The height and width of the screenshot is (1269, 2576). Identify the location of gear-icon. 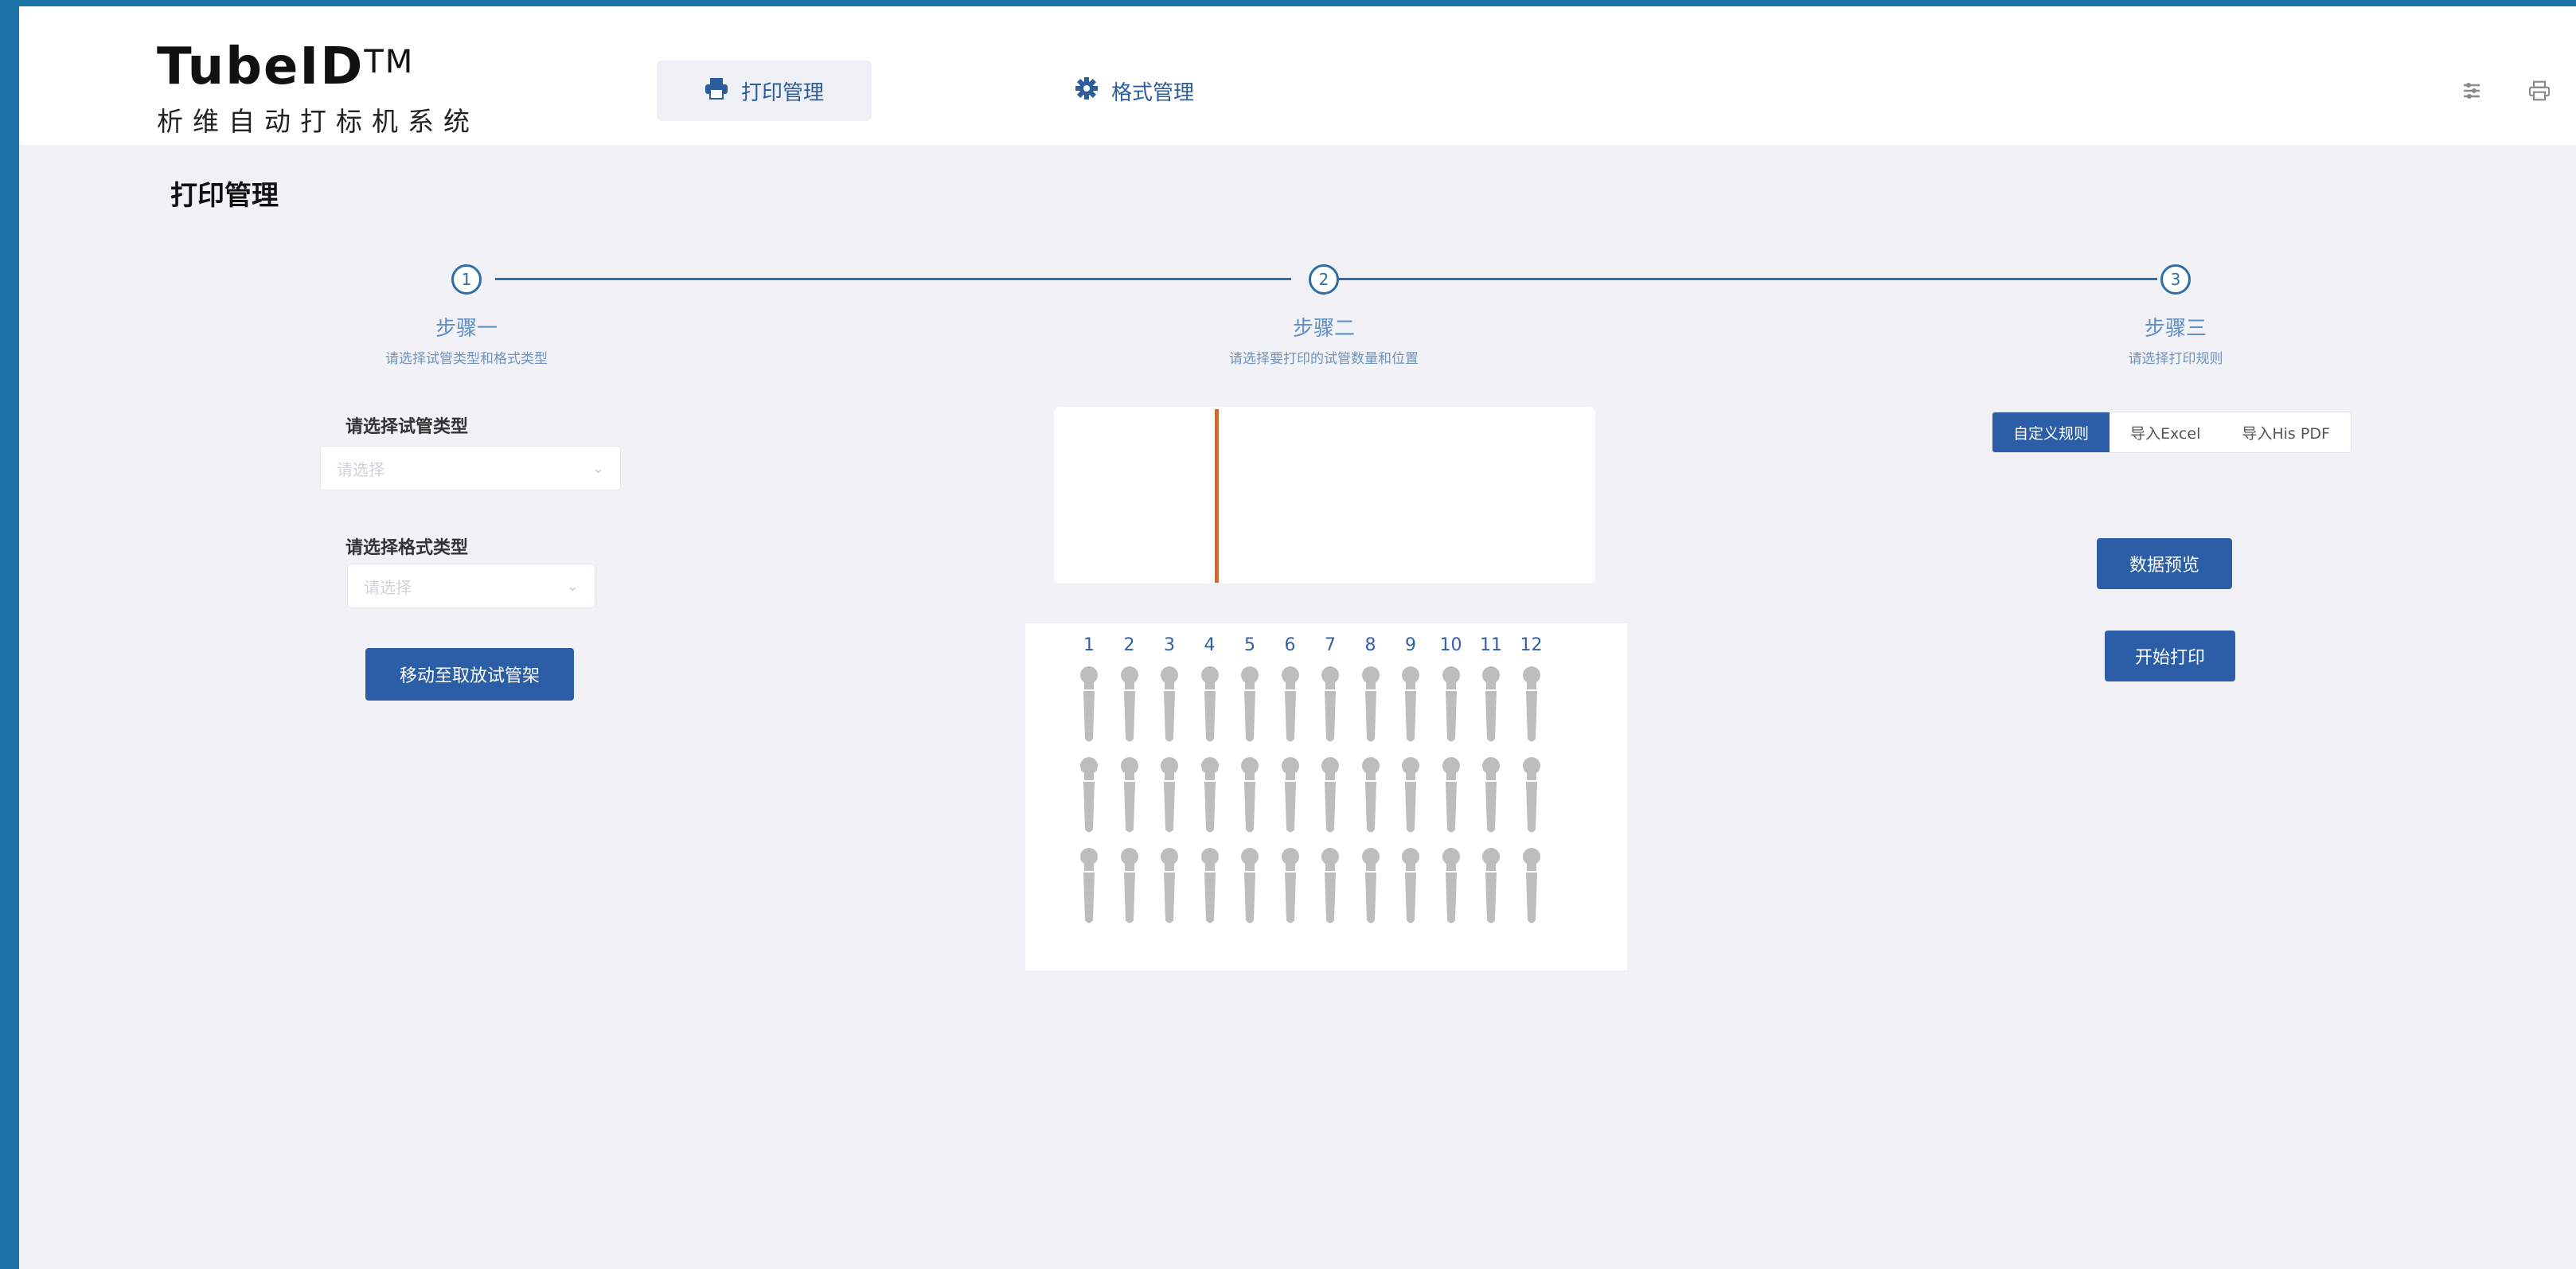
(1087, 91).